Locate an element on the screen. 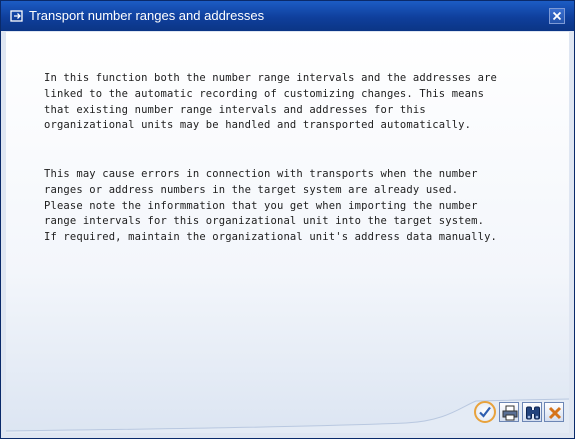 This screenshot has height=439, width=575. print-button is located at coordinates (509, 412).